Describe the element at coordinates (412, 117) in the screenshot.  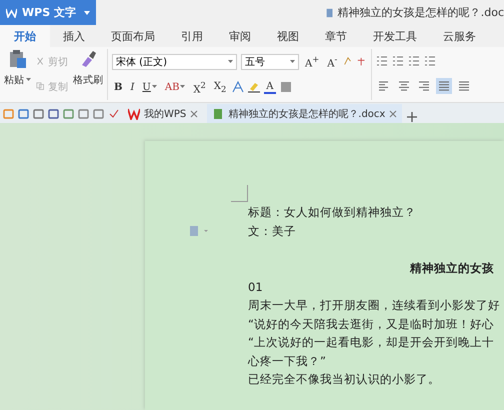
I see `add-tab-icon` at that location.